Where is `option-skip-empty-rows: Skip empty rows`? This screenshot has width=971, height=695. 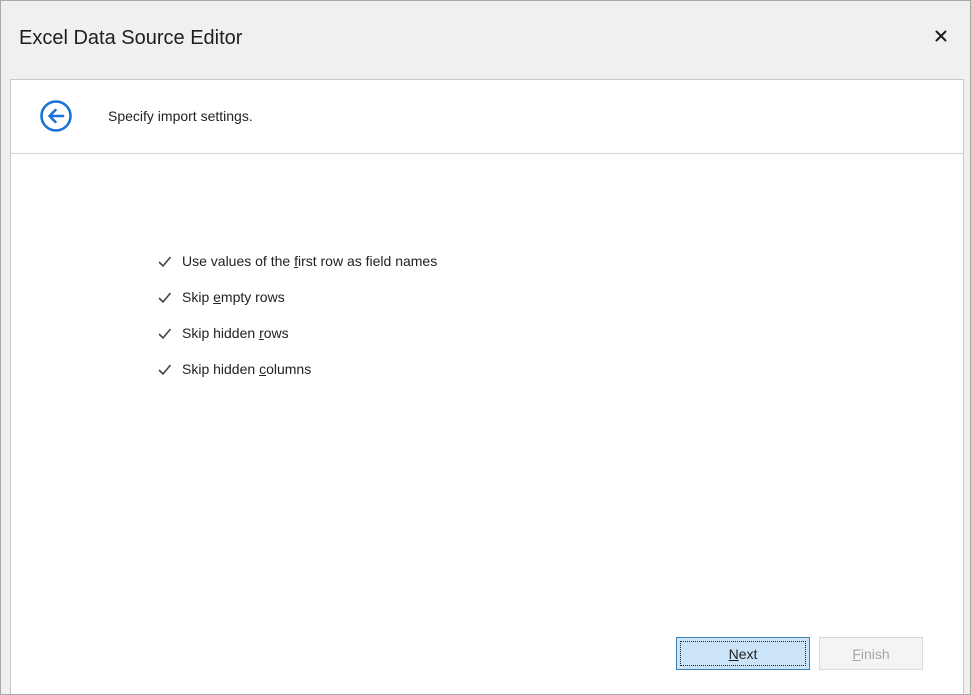
option-skip-empty-rows: Skip empty rows is located at coordinates (296, 297).